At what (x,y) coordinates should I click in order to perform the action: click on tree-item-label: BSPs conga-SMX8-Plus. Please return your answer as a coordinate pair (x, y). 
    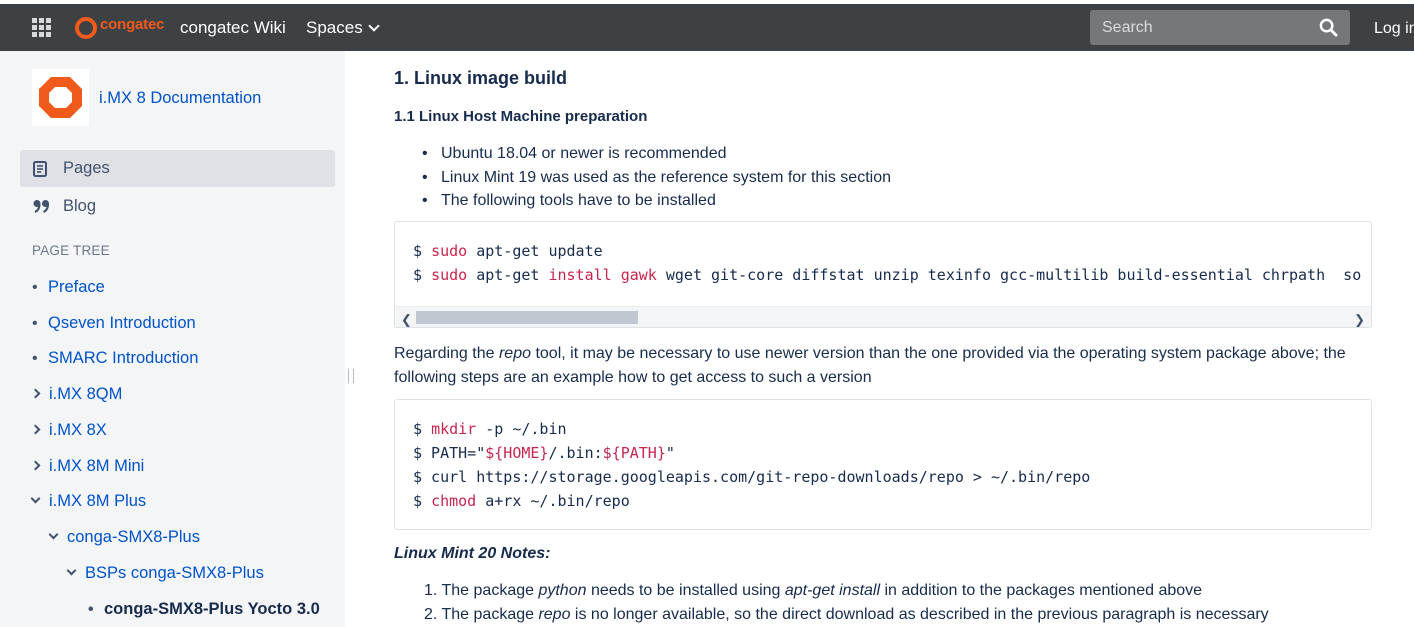
    Looking at the image, I should click on (174, 573).